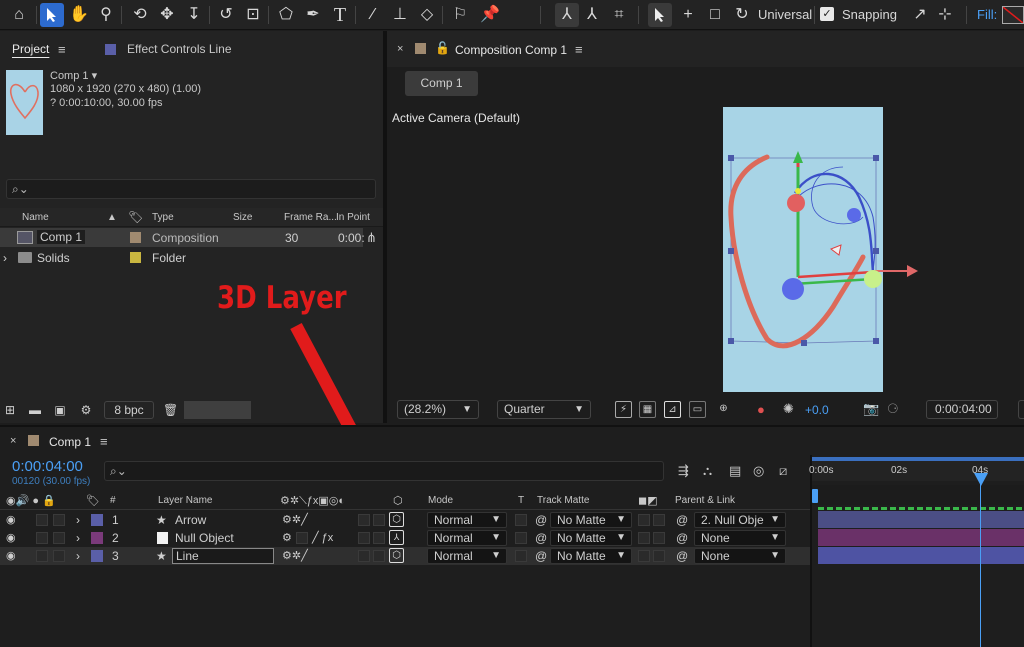  Describe the element at coordinates (379, 520) in the screenshot. I see `motion-blur-toggle` at that location.